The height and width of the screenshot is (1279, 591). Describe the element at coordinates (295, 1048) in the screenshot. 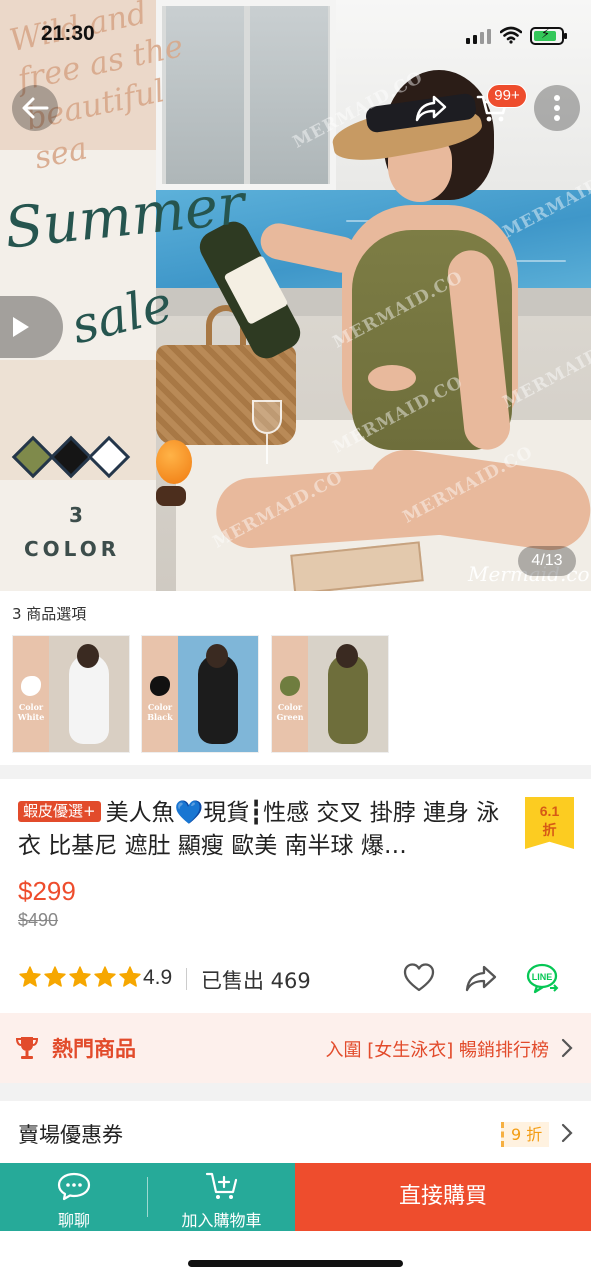

I see `hot-product-bar: 熱門商品 入圍 [女生泳衣] 暢銷排行榜` at that location.